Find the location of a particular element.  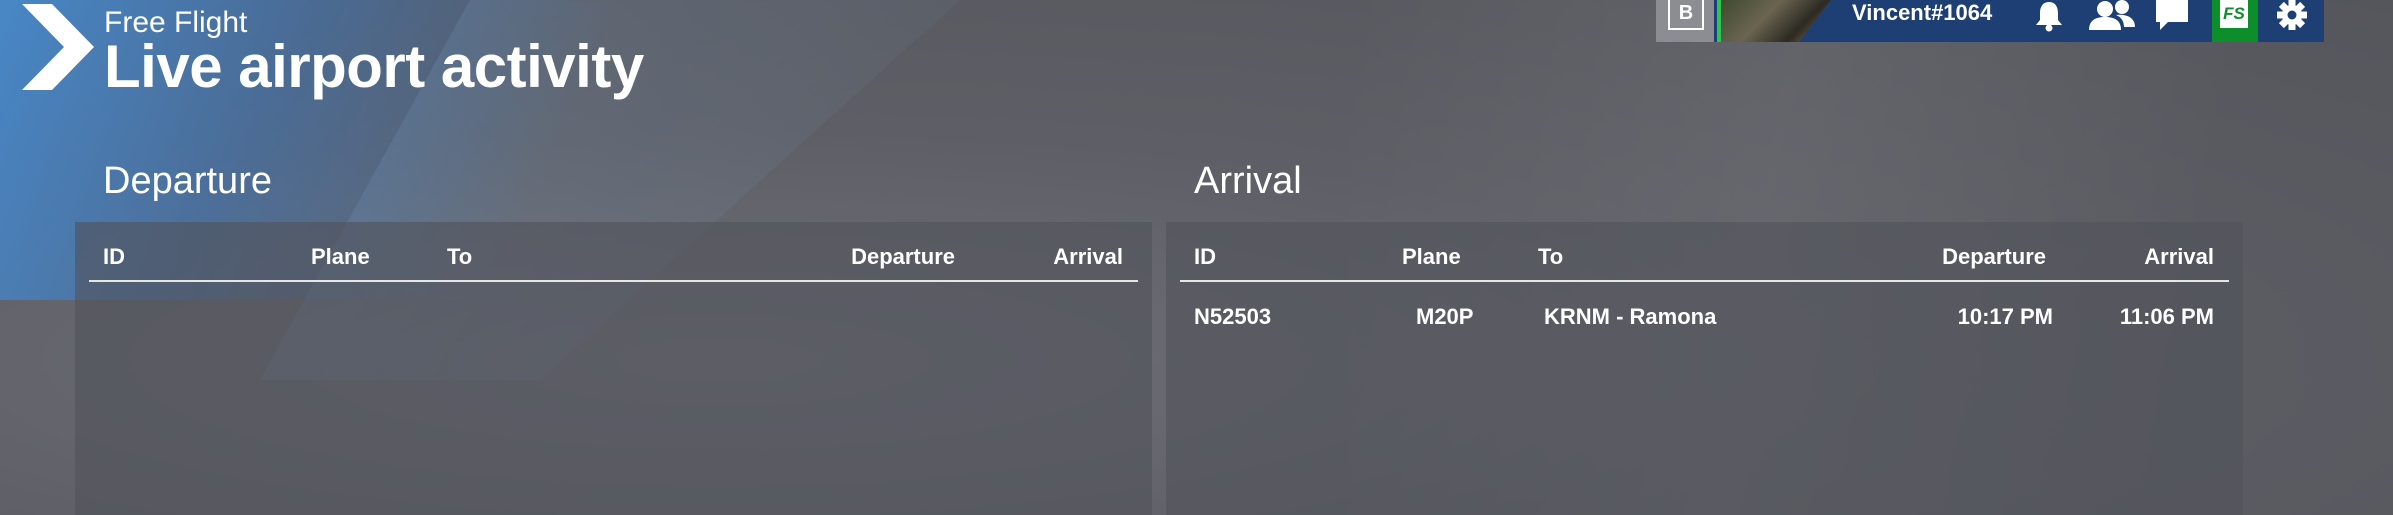

cell-departure: 10:17 PM is located at coordinates (2005, 316).